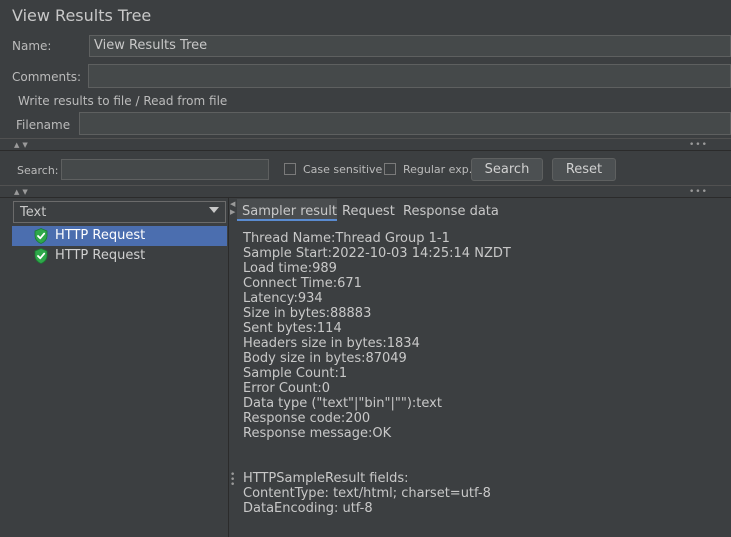  Describe the element at coordinates (290, 268) in the screenshot. I see `result-line: Load time:989` at that location.